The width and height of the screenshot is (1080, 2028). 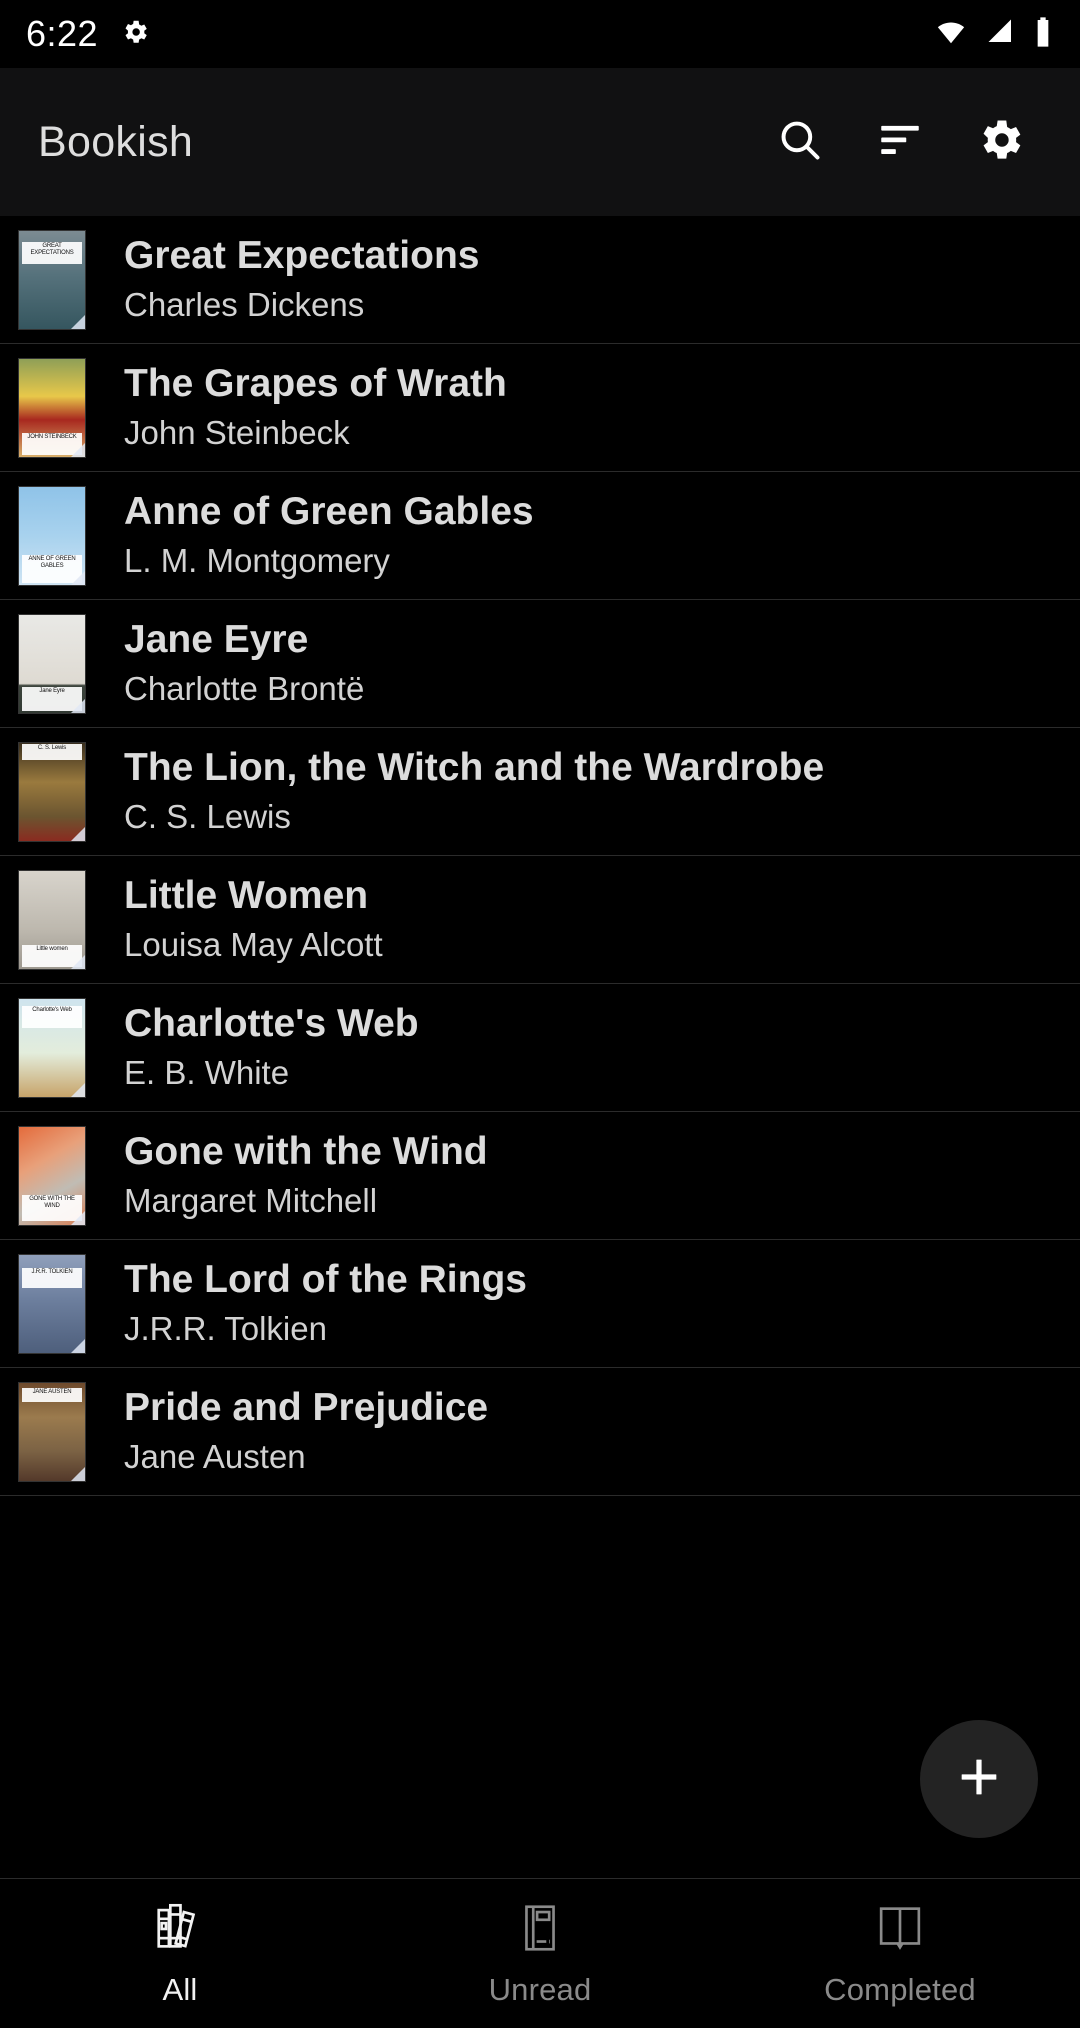 What do you see at coordinates (900, 1930) in the screenshot?
I see `open-book-icon` at bounding box center [900, 1930].